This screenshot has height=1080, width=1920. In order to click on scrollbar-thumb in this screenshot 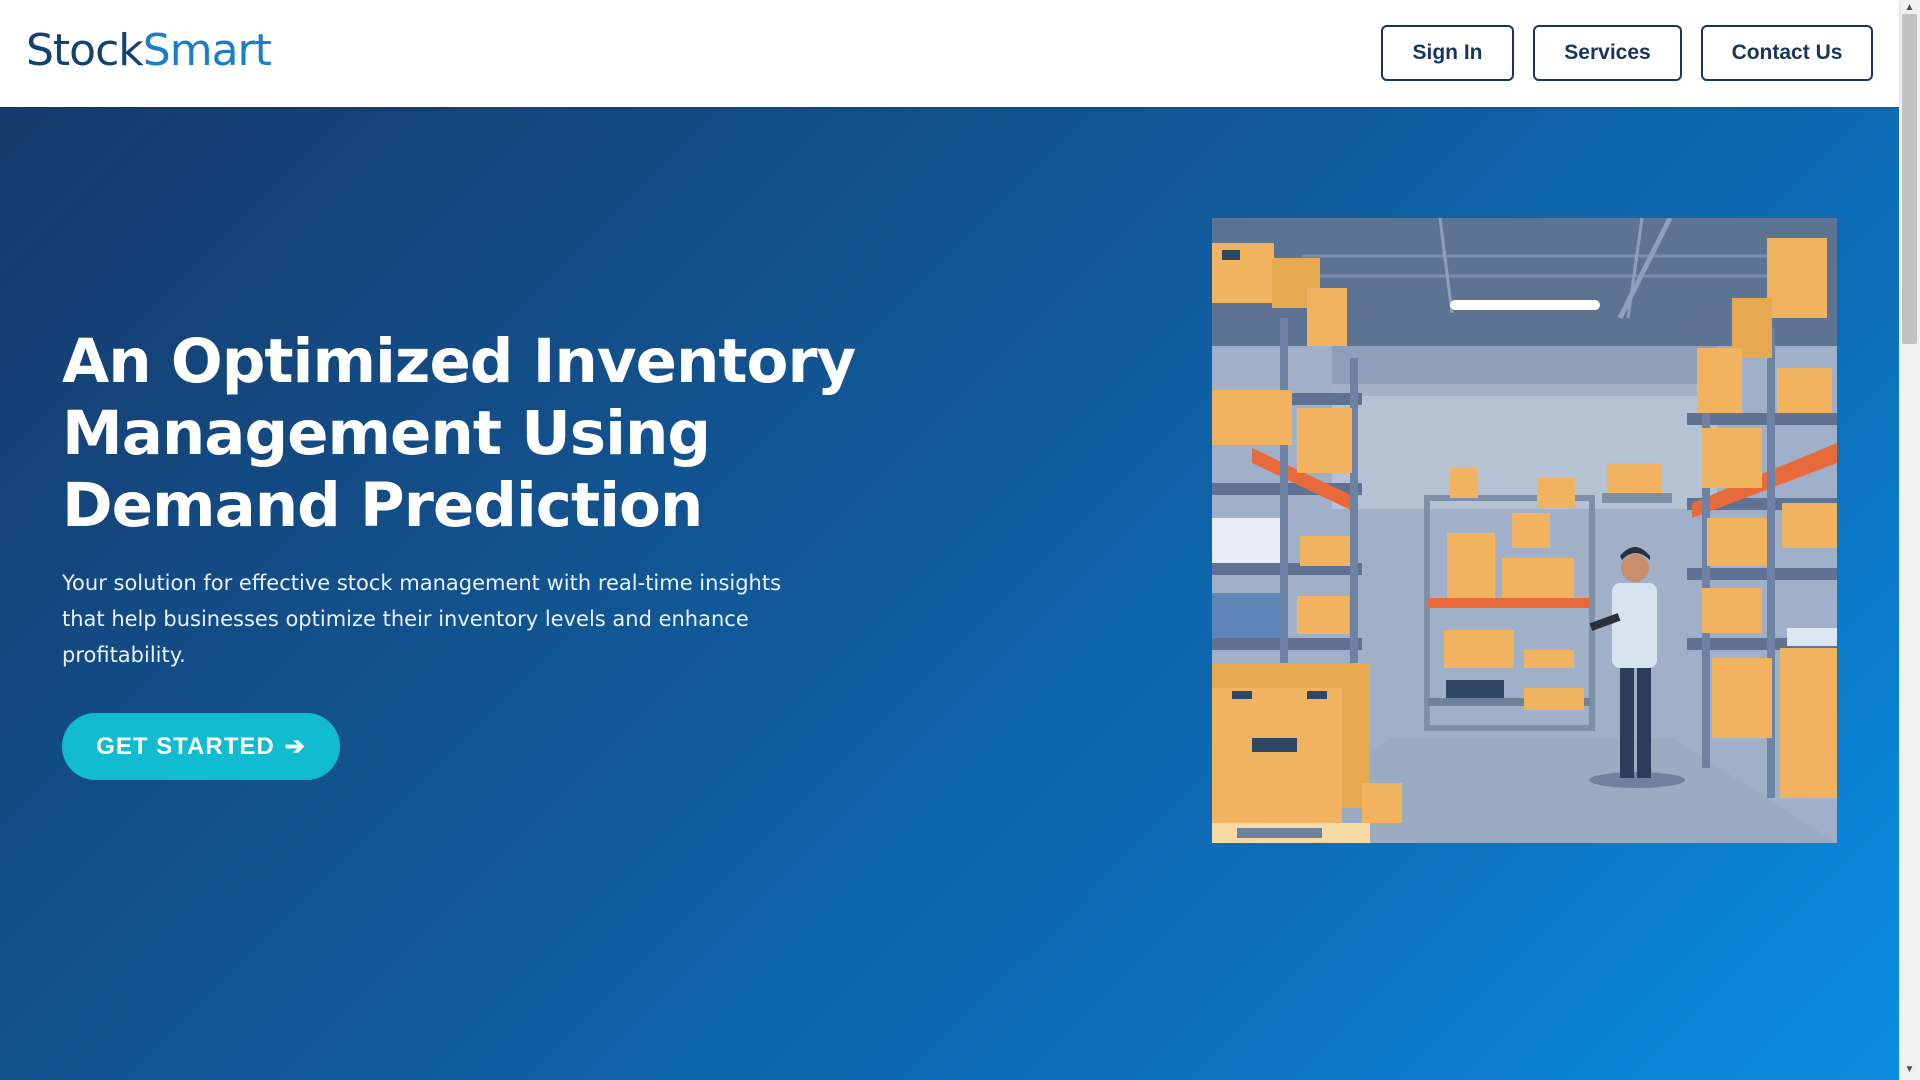, I will do `click(1909, 179)`.